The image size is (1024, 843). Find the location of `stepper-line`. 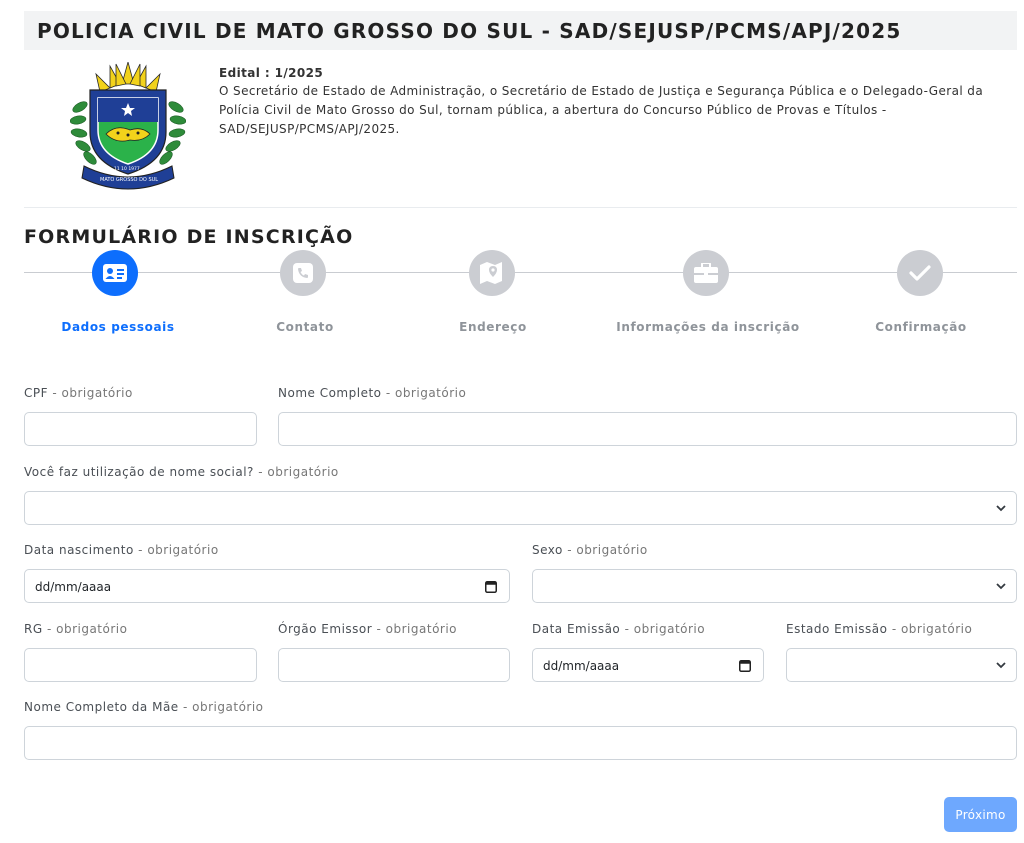

stepper-line is located at coordinates (520, 272).